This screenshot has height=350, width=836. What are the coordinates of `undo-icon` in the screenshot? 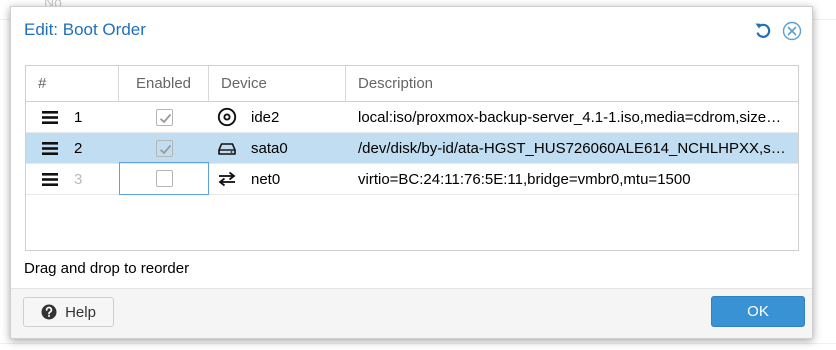 It's located at (763, 31).